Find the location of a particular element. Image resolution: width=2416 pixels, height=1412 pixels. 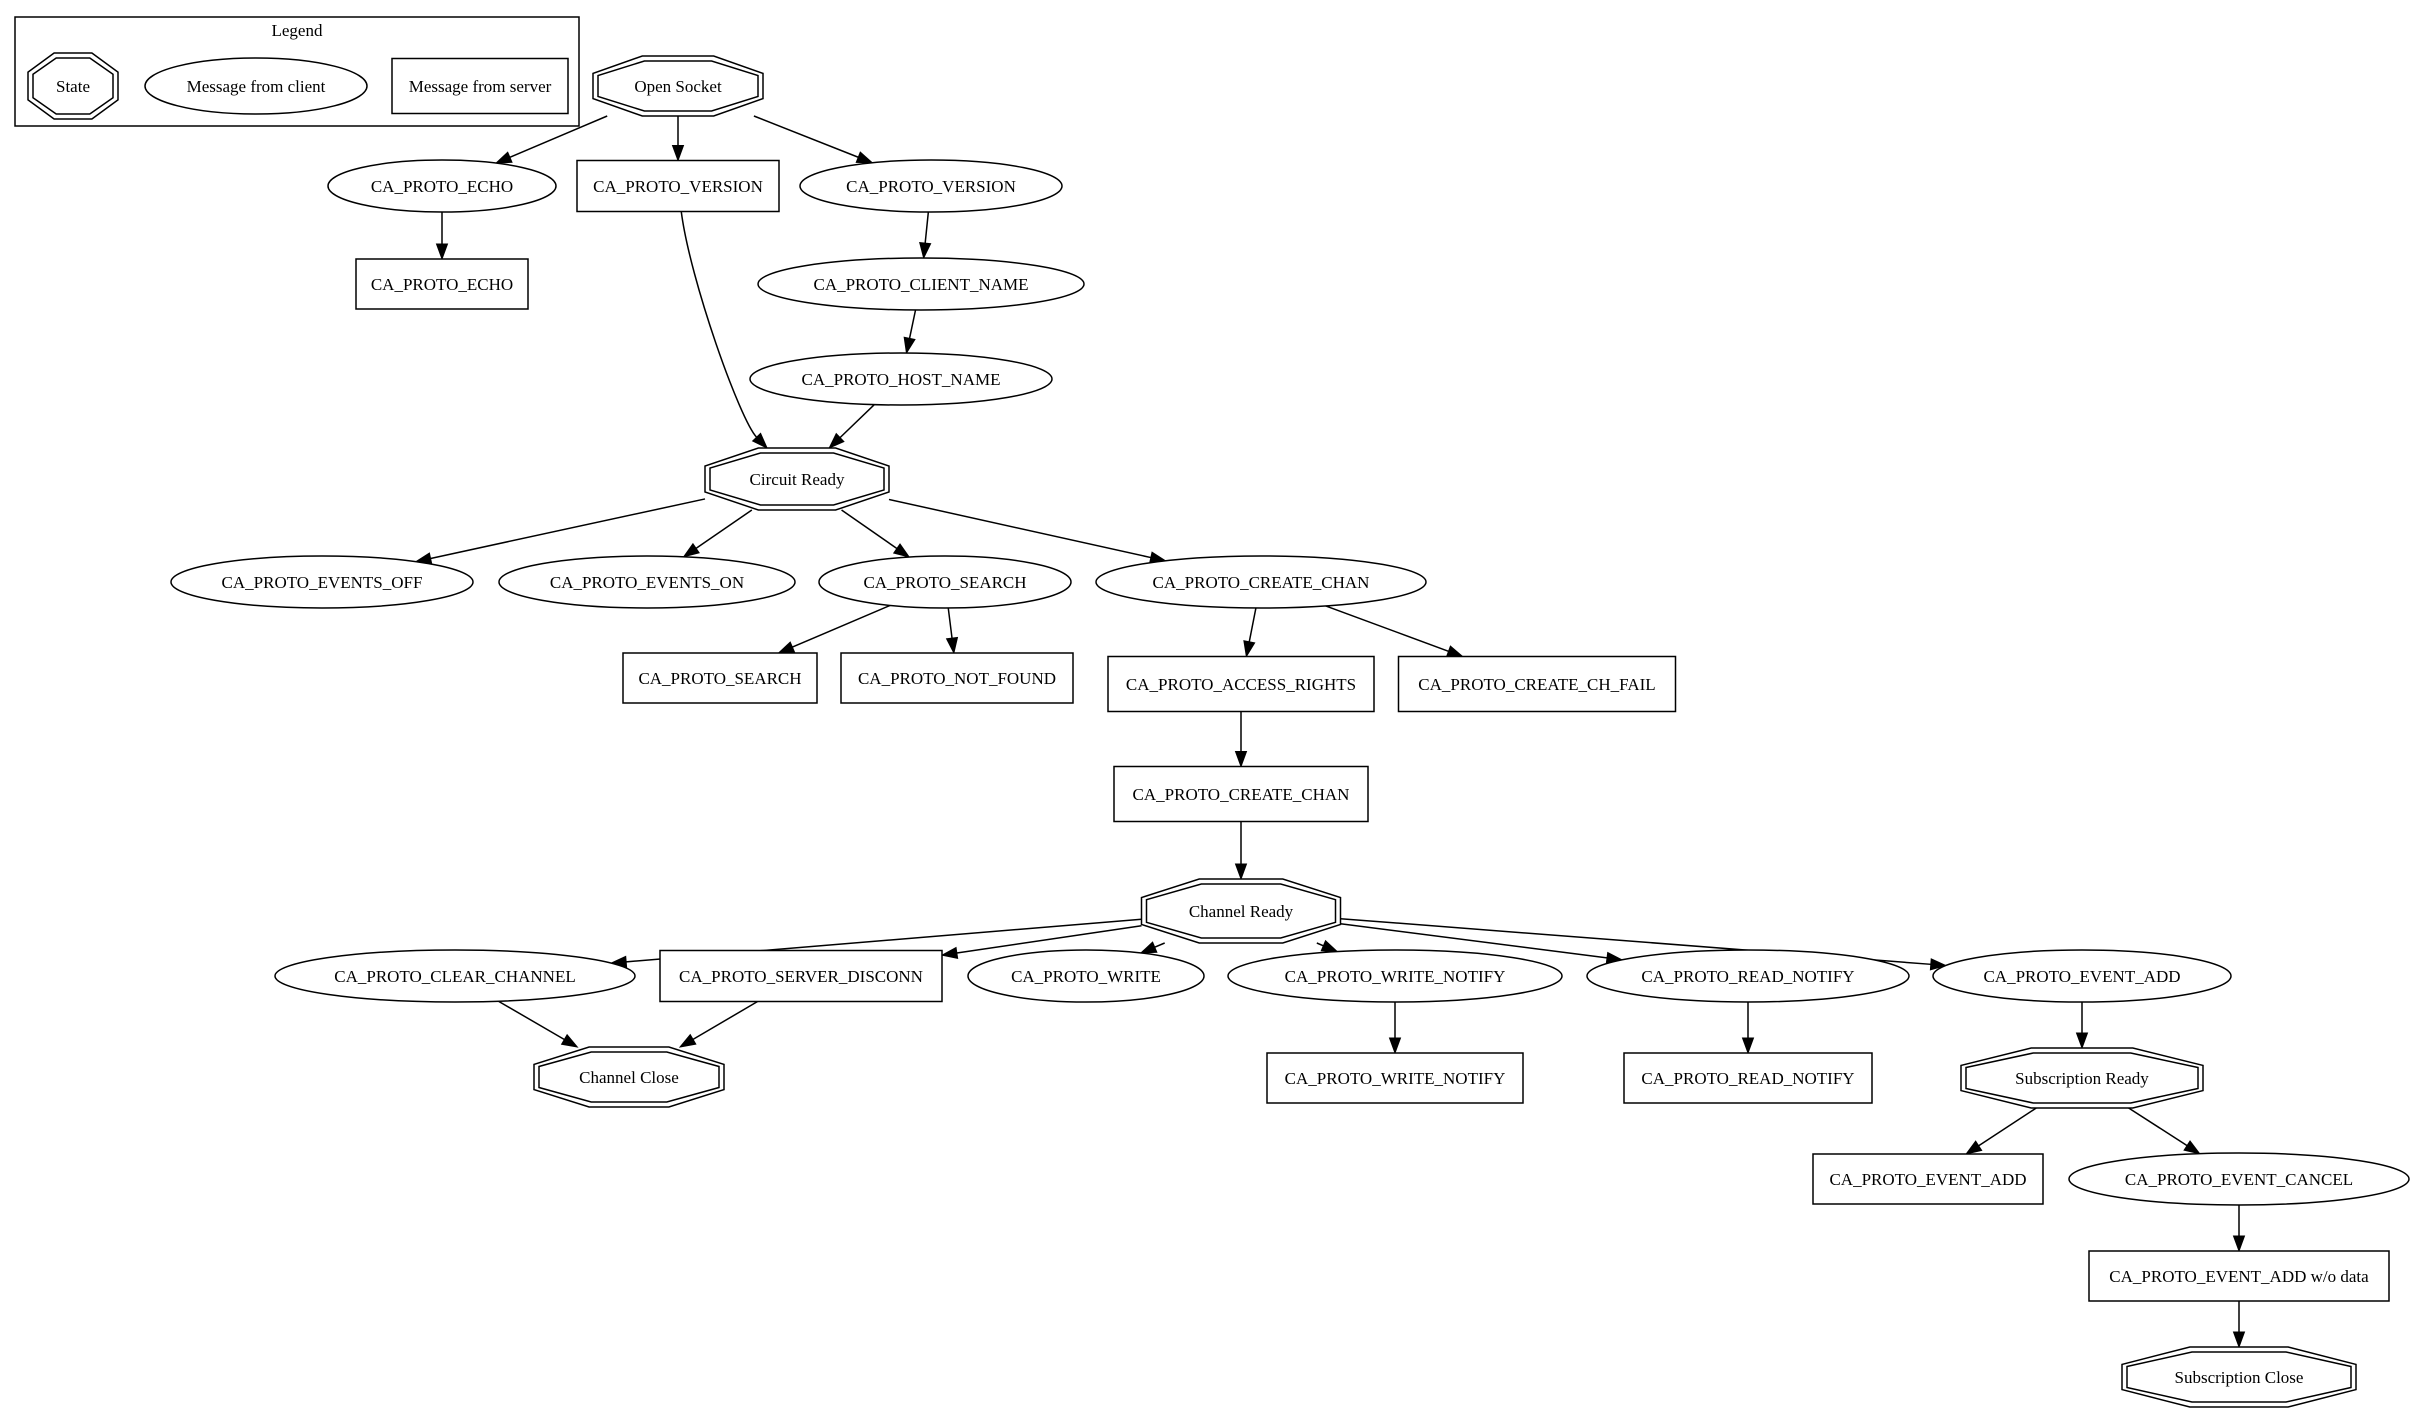

edge-subscription_ready-to-s_event_add is located at coordinates (2000, 1131).